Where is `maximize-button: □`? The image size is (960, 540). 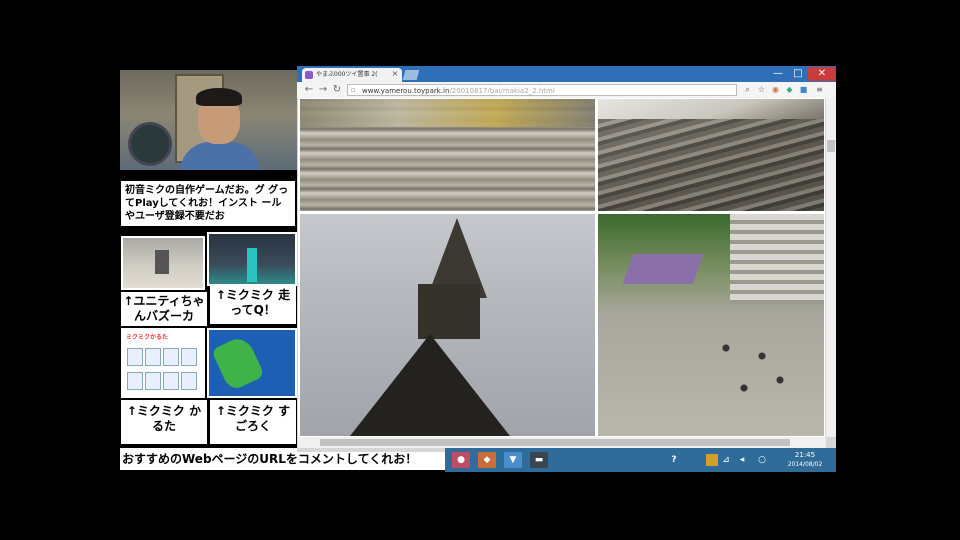 maximize-button: □ is located at coordinates (798, 74).